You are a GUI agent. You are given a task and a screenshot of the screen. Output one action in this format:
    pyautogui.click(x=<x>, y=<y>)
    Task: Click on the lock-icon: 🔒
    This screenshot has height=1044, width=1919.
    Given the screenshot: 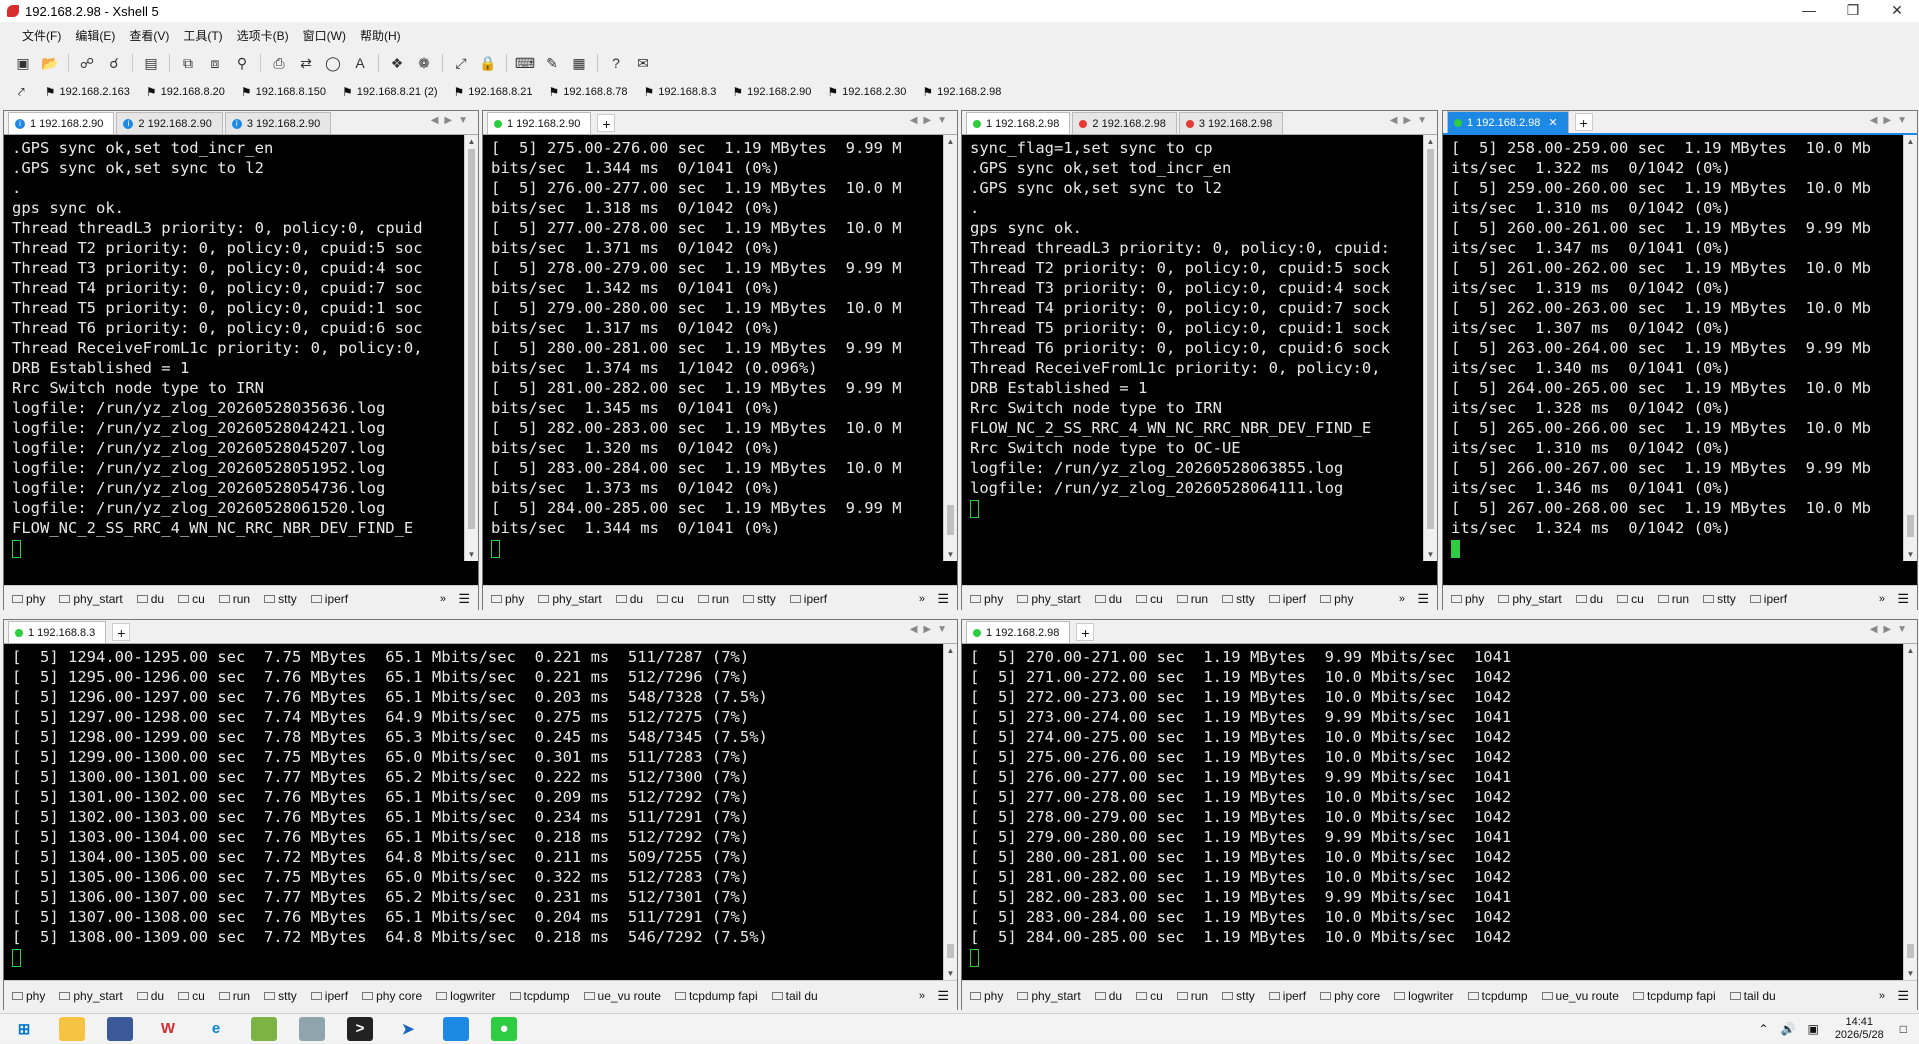 What is the action you would take?
    pyautogui.click(x=488, y=63)
    